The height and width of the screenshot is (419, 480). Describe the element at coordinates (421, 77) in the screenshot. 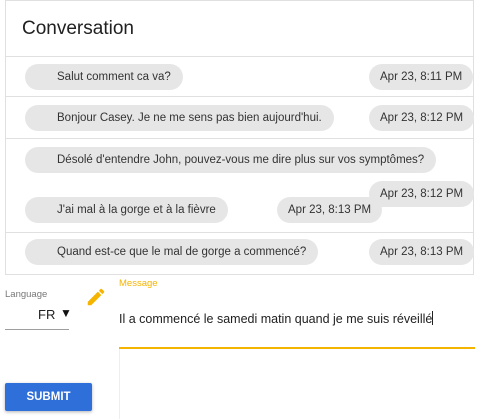

I see `message-timestamp: Apr 23, 8:11 PM` at that location.